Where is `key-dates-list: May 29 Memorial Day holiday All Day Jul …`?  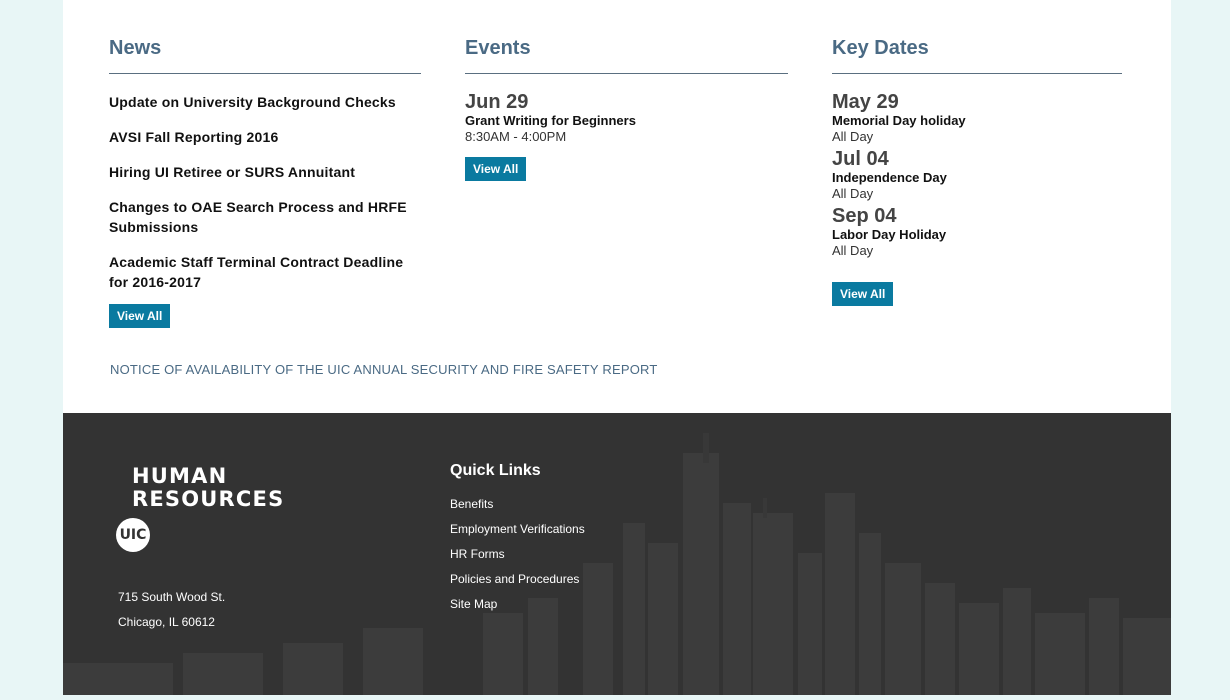 key-dates-list: May 29 Memorial Day holiday All Day Jul … is located at coordinates (977, 175).